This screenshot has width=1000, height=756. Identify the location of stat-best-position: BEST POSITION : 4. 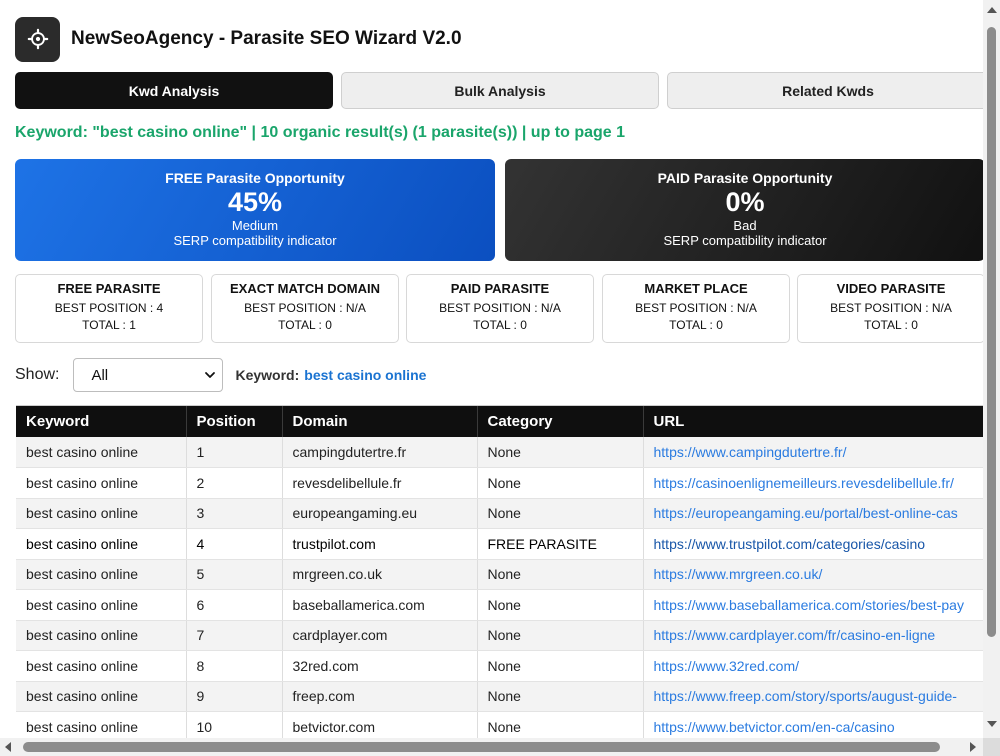
(109, 308).